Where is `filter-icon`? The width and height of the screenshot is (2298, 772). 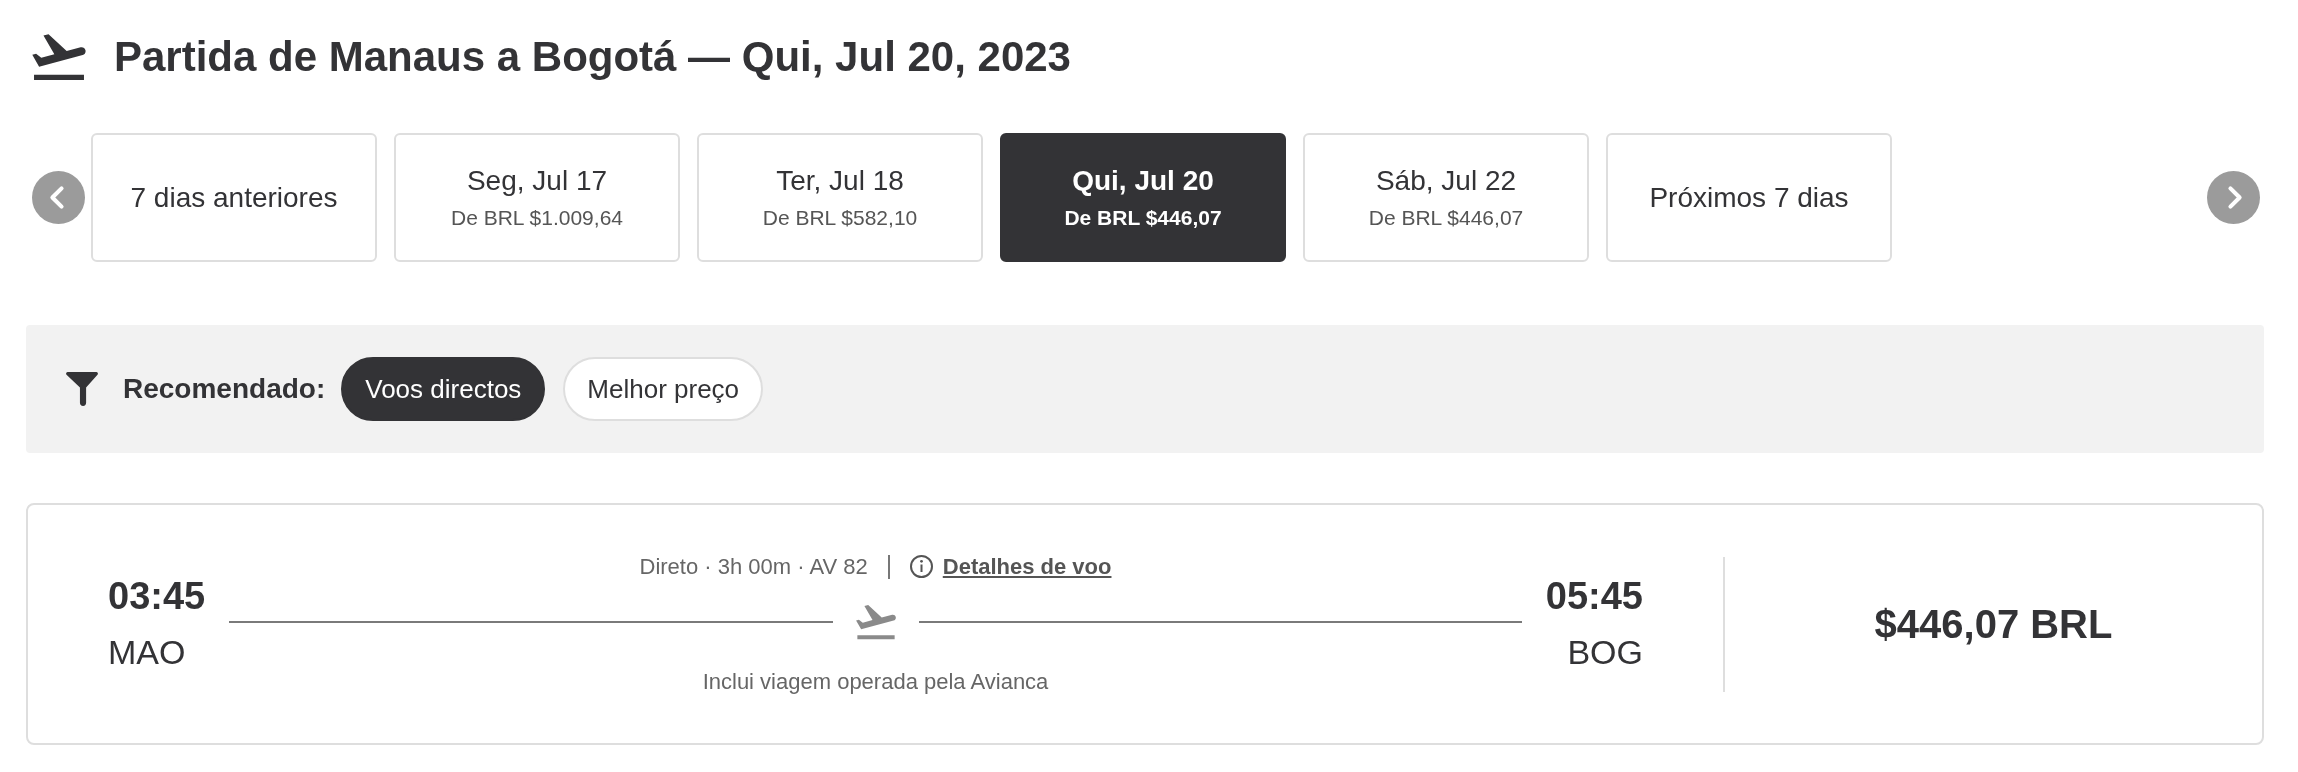
filter-icon is located at coordinates (82, 389).